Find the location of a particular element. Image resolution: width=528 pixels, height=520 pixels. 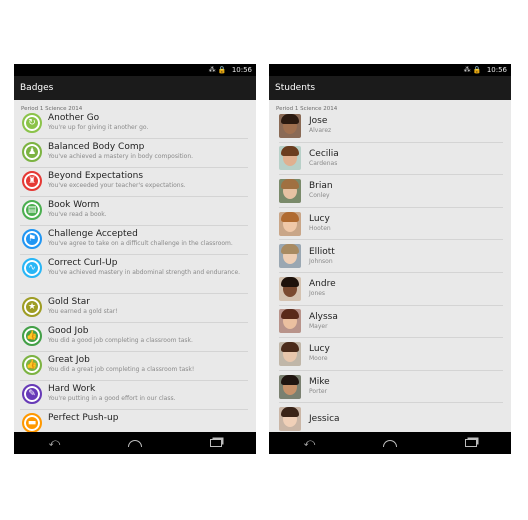

student-name: Alyssa Mayer is located at coordinates (323, 321).